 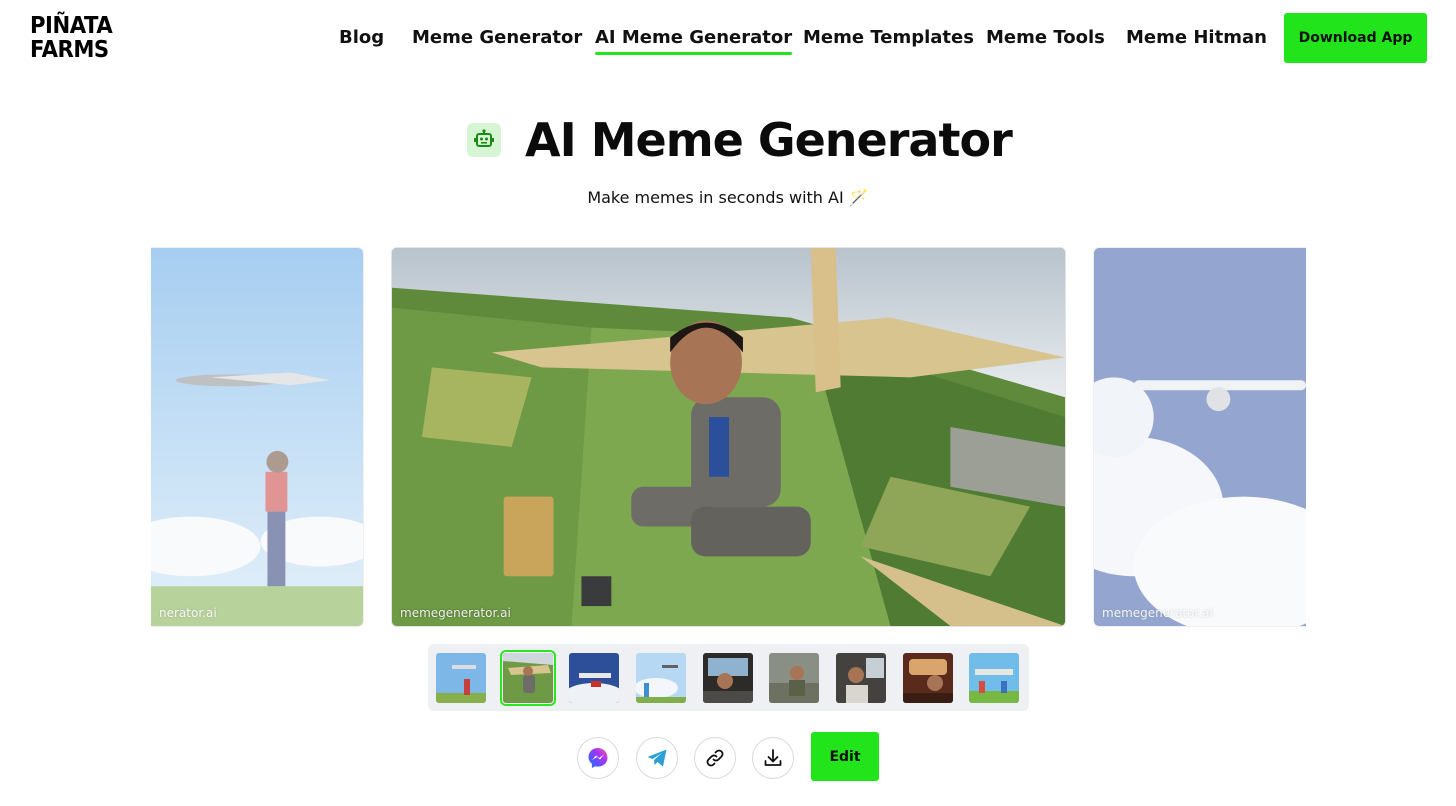 I want to click on telegram-icon, so click(x=657, y=758).